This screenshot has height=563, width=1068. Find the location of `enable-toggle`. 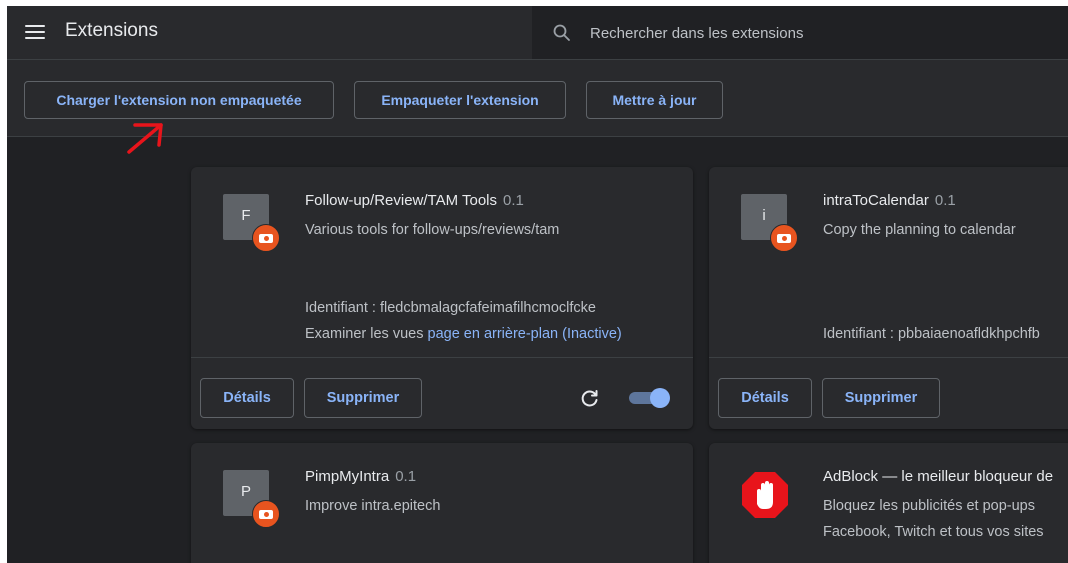

enable-toggle is located at coordinates (648, 398).